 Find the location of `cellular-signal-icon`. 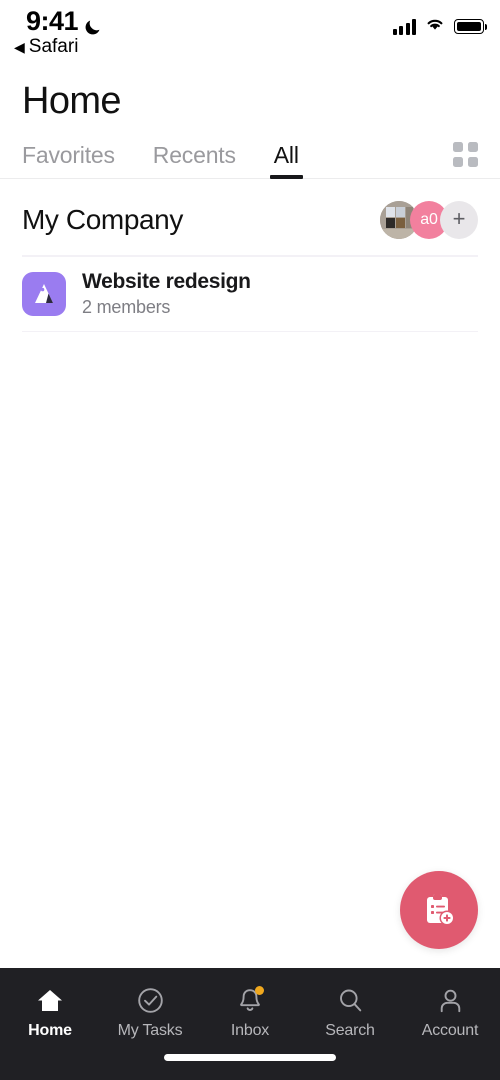

cellular-signal-icon is located at coordinates (404, 26).